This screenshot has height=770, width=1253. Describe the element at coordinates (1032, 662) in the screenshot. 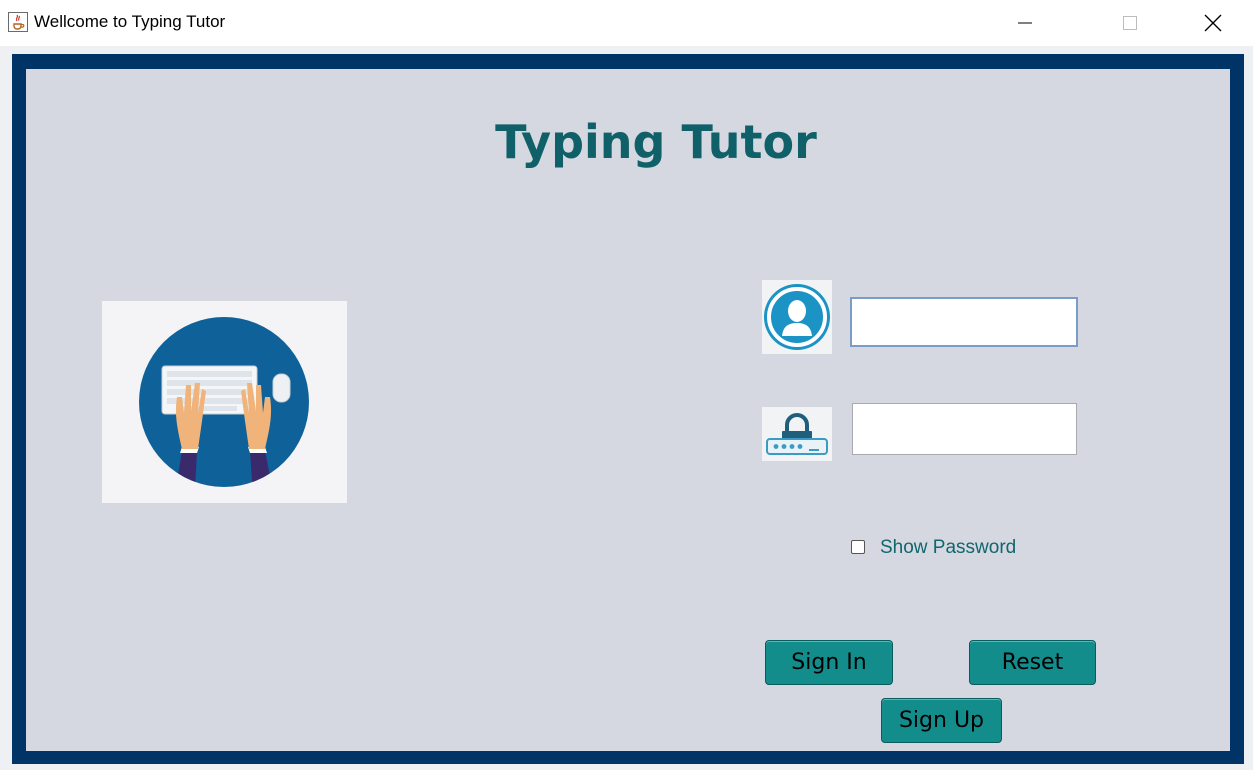

I see `reset-button: Reset` at that location.